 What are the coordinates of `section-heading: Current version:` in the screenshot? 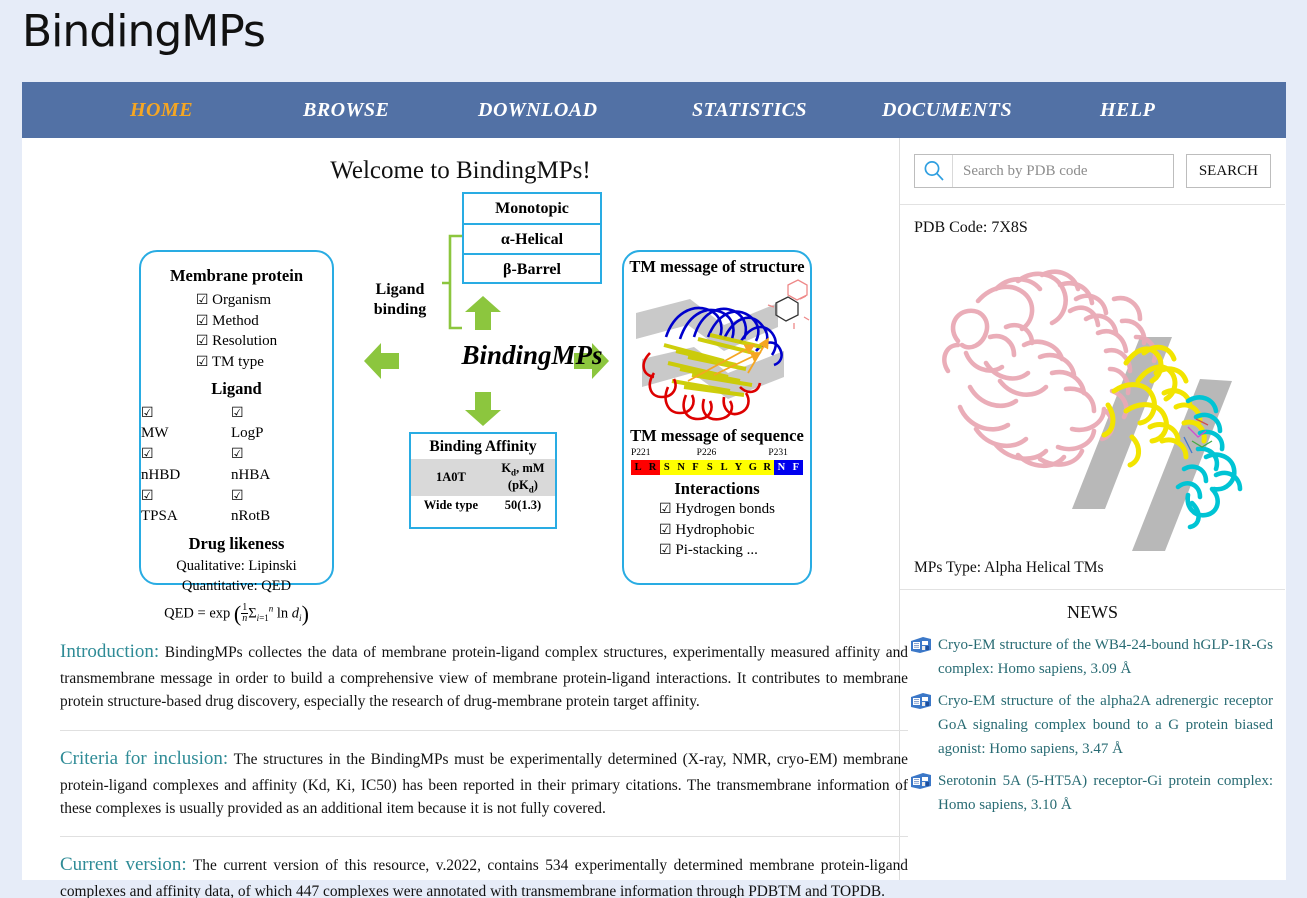 It's located at (123, 865).